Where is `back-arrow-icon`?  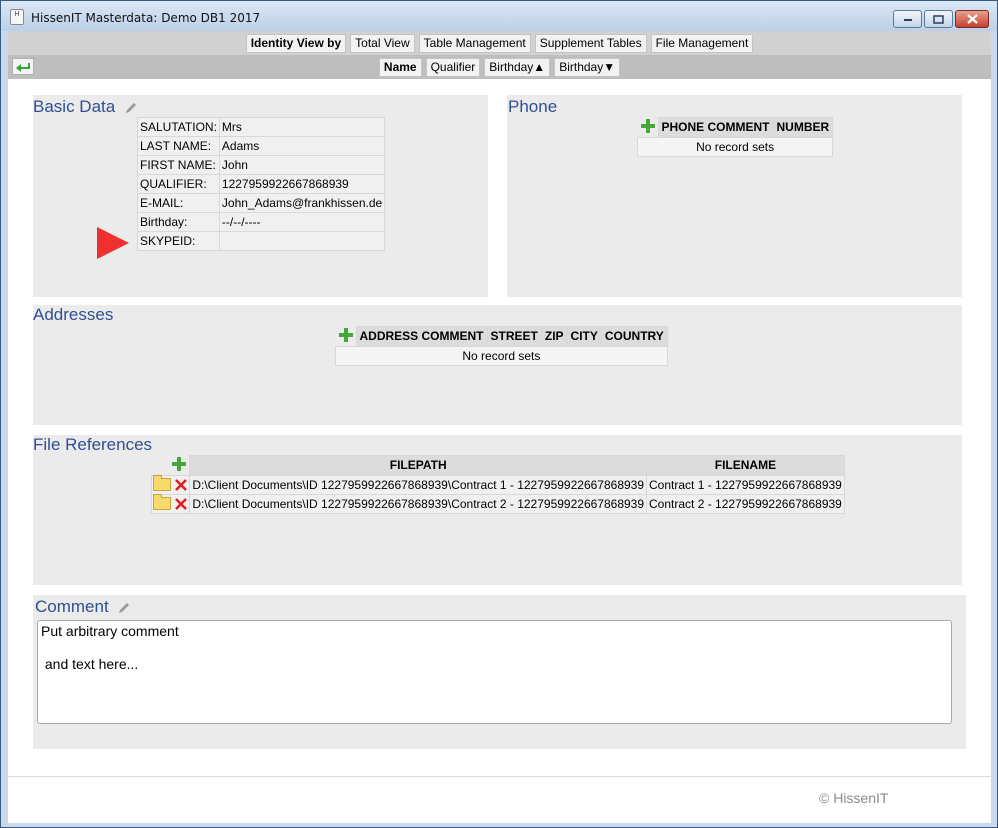
back-arrow-icon is located at coordinates (23, 67).